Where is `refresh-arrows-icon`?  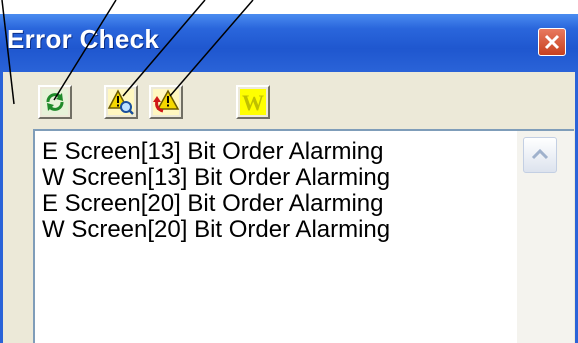 refresh-arrows-icon is located at coordinates (55, 102).